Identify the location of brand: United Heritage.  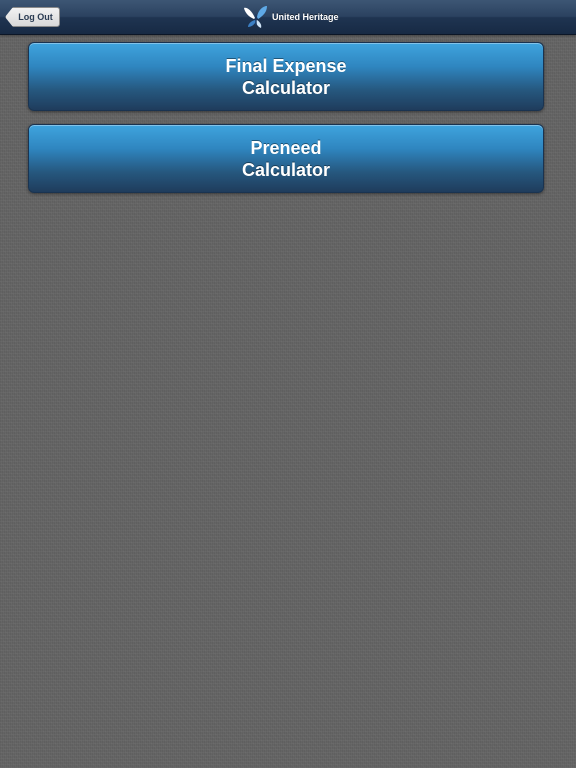
(291, 17).